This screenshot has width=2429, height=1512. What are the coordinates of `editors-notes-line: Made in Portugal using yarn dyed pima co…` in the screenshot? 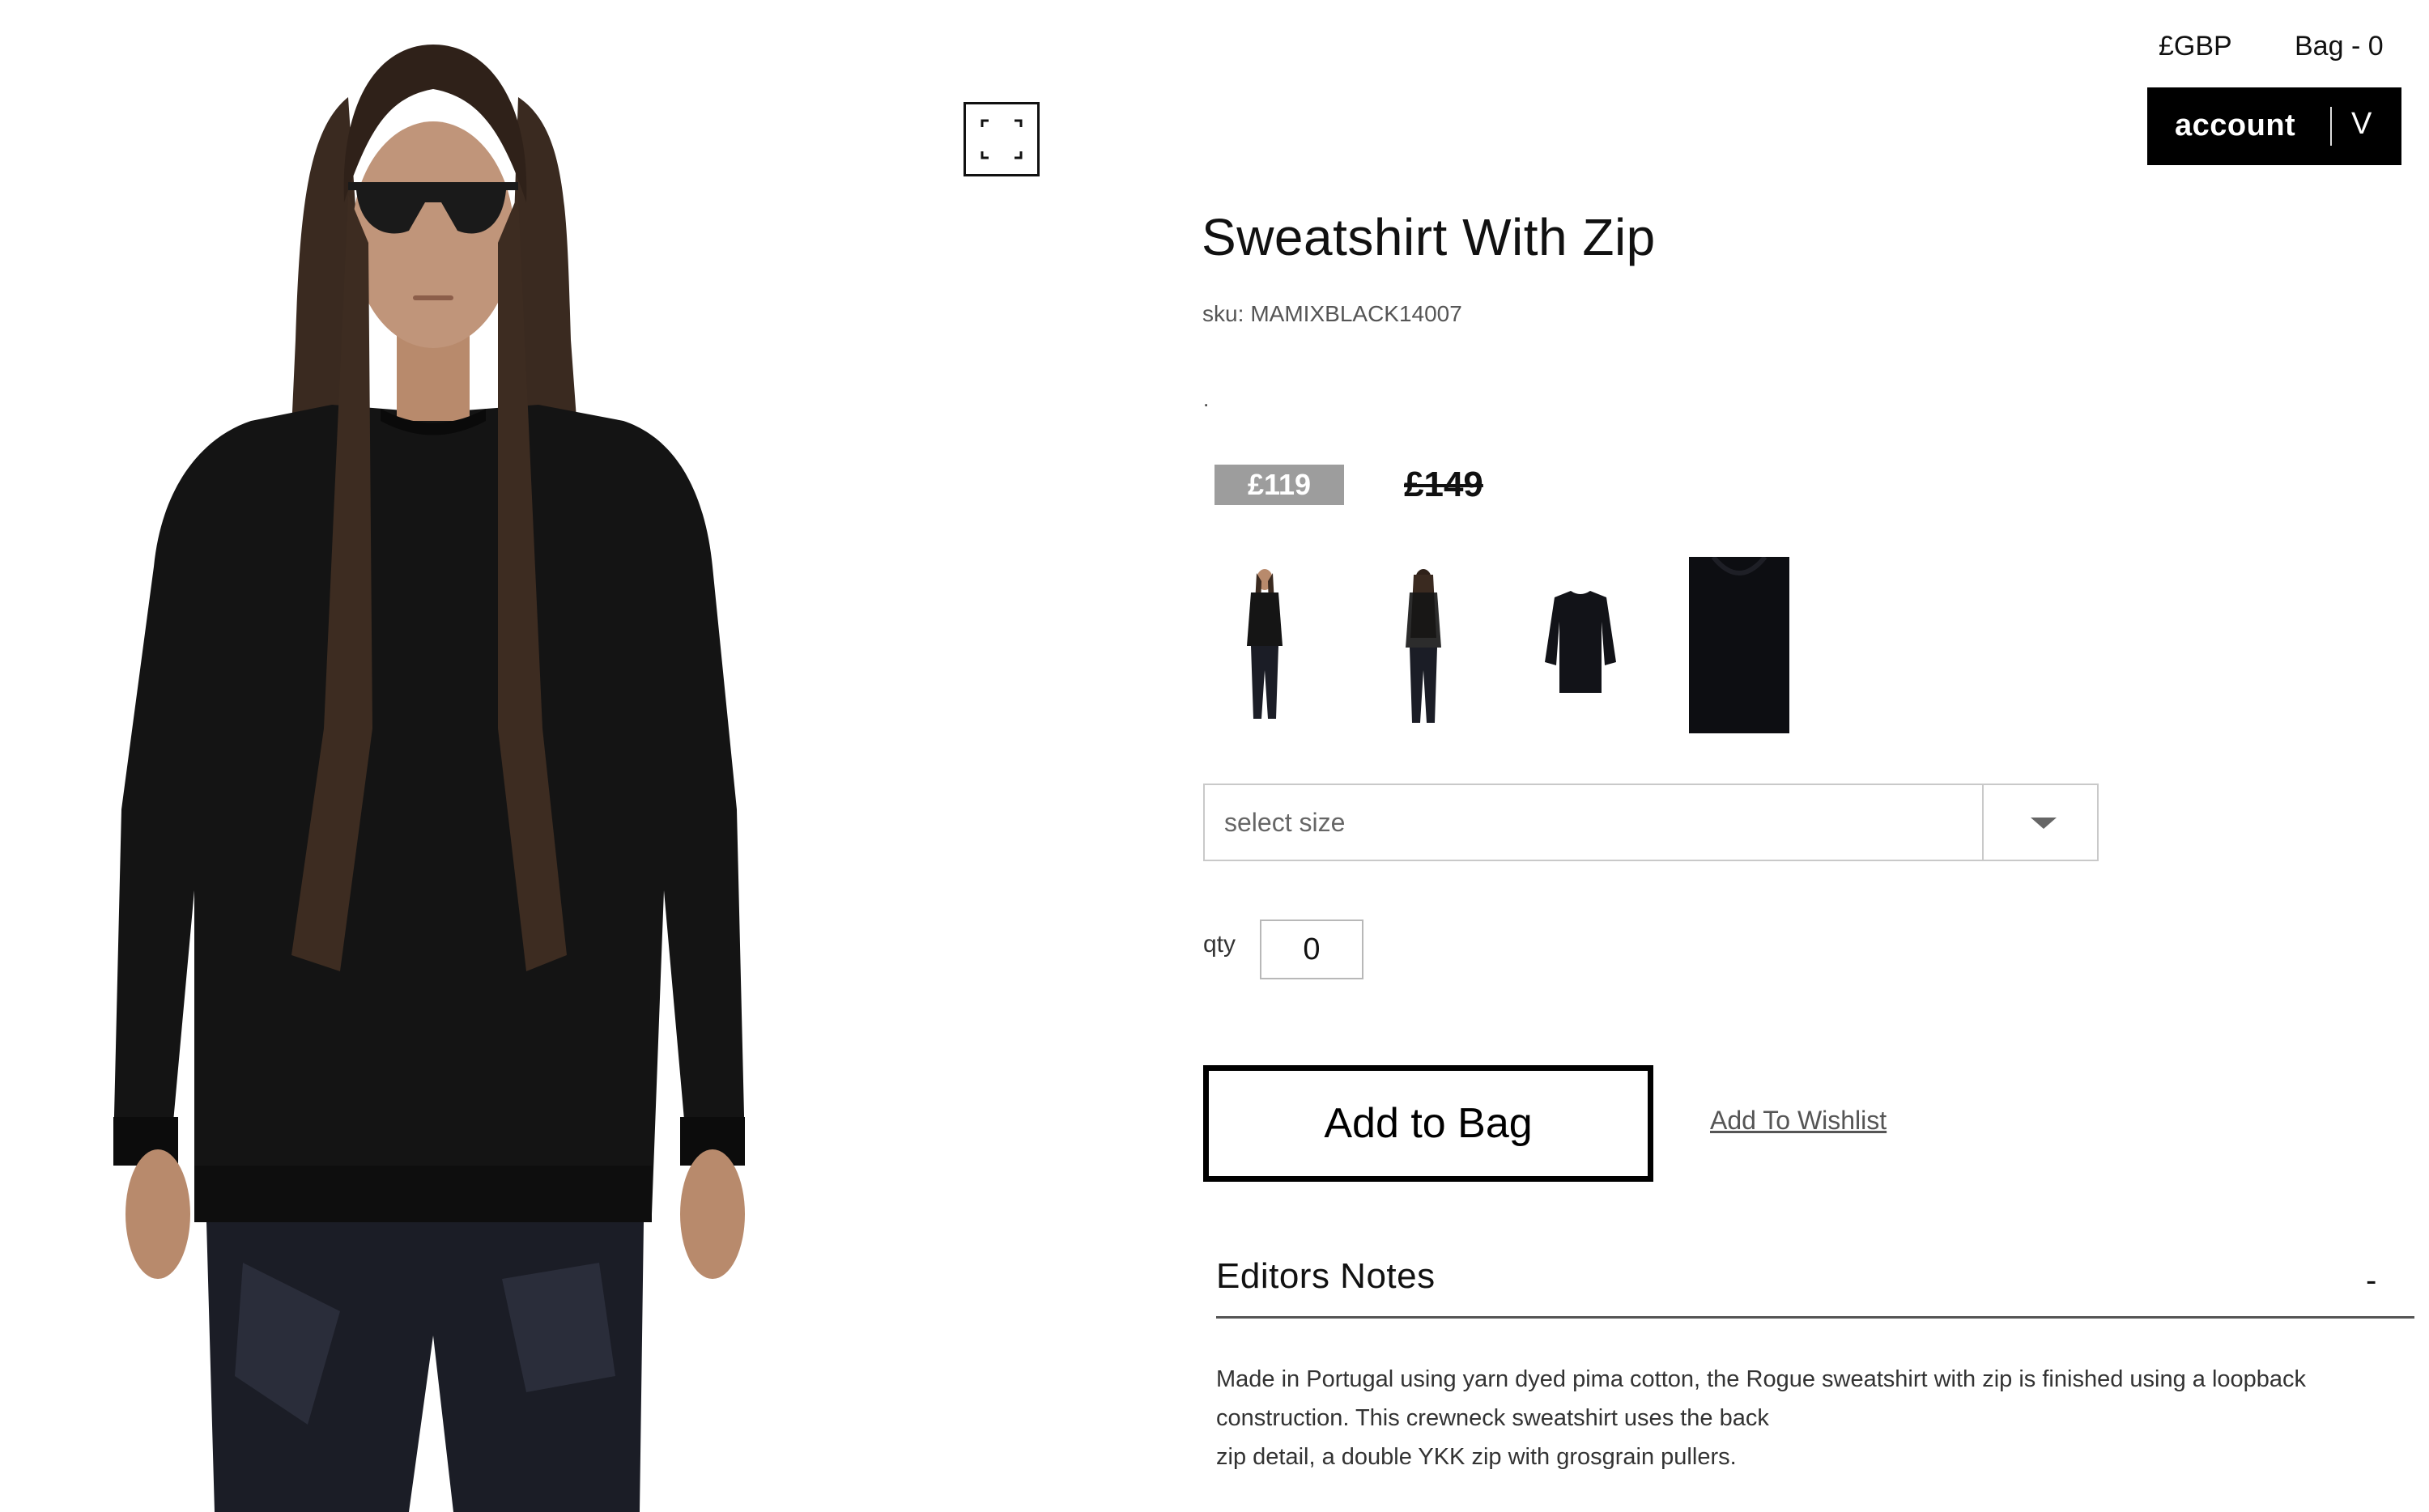 It's located at (1761, 1379).